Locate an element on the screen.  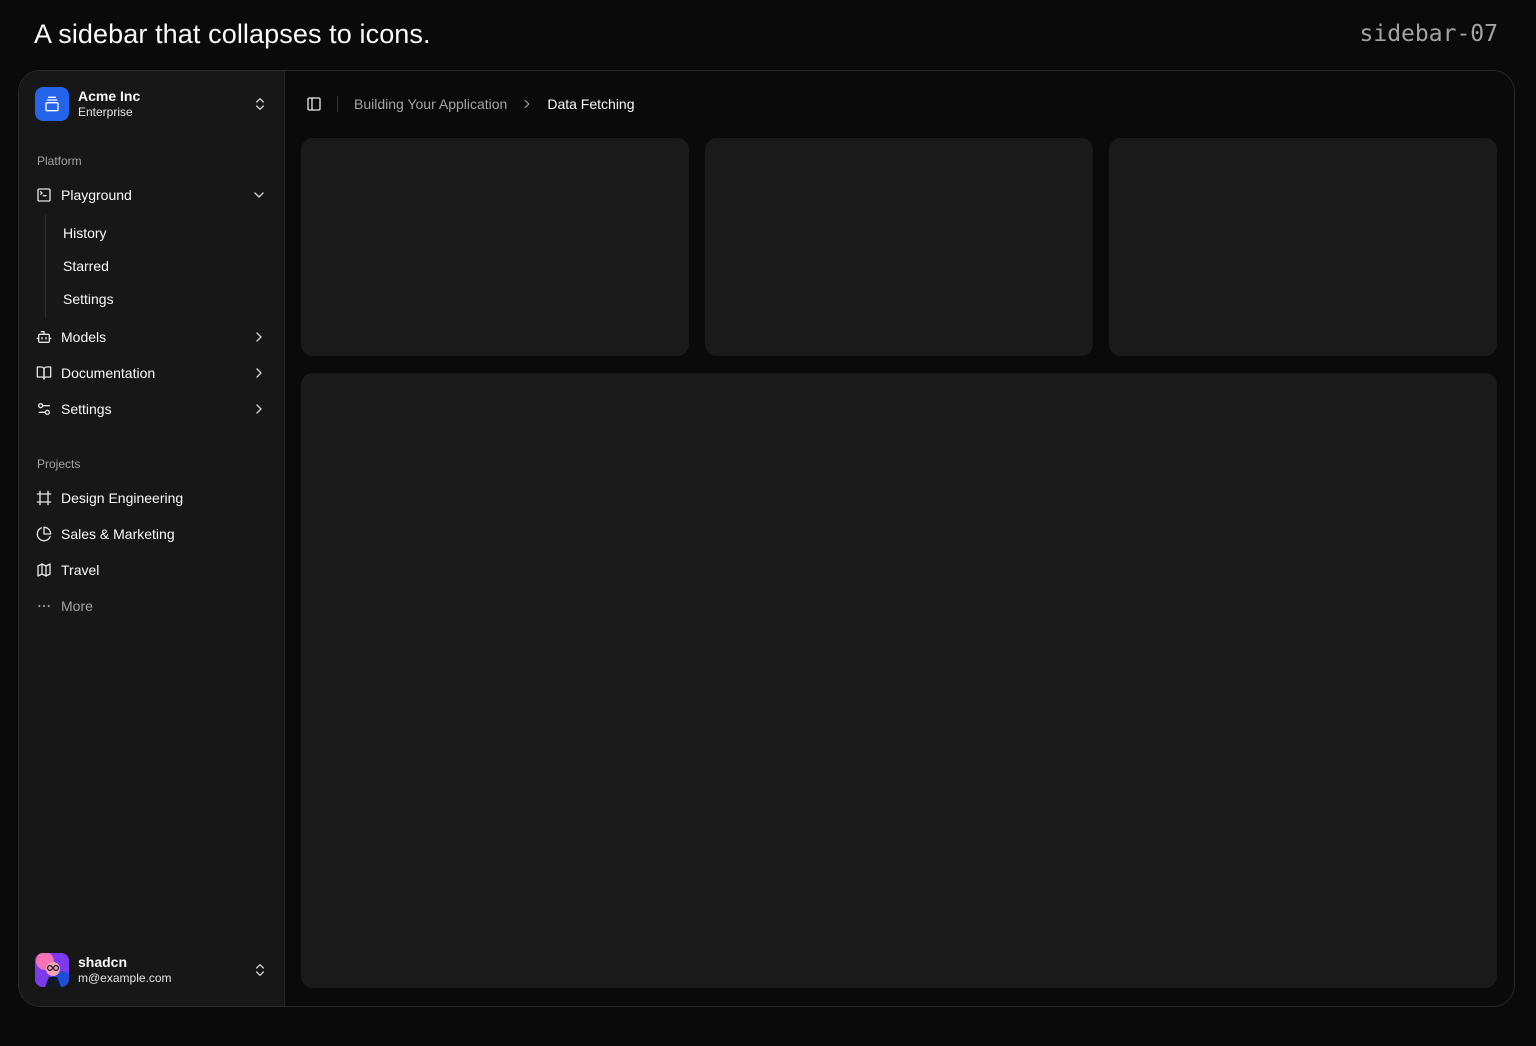
user-info: shadcn m@example.com is located at coordinates (165, 969).